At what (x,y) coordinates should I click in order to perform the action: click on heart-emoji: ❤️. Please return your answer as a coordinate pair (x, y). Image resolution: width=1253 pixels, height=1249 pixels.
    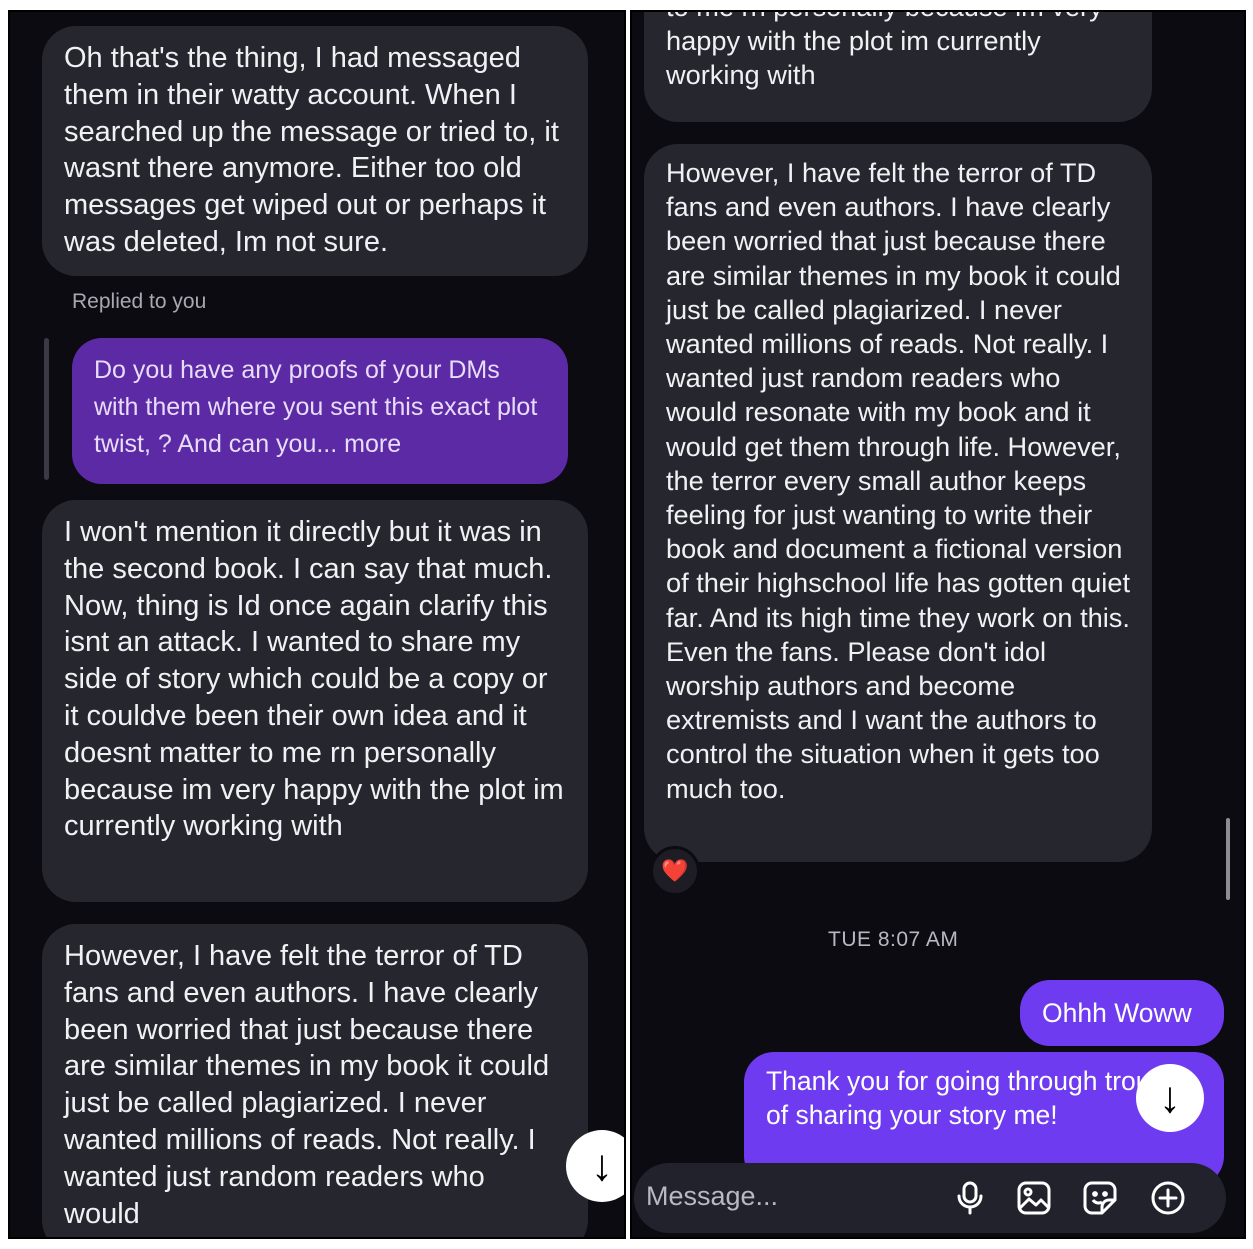
    Looking at the image, I should click on (675, 870).